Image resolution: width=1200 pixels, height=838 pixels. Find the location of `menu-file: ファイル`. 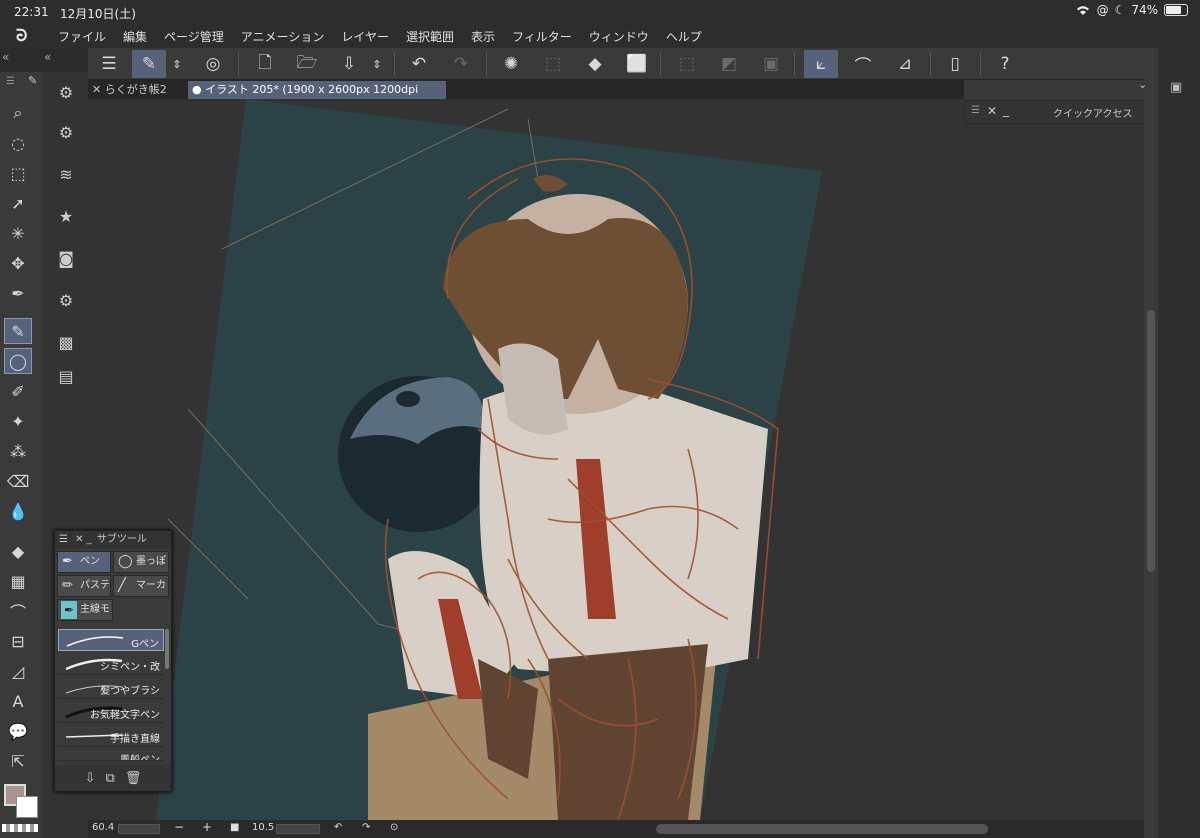

menu-file: ファイル is located at coordinates (82, 36).